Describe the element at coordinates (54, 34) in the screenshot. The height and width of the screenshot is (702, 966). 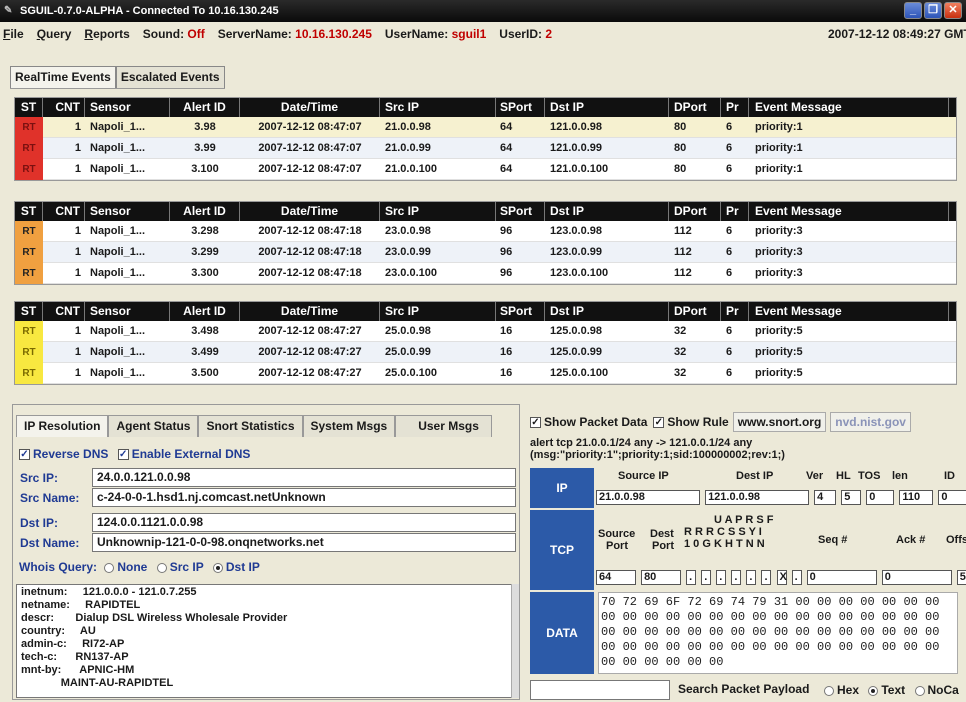
I see `menu-query: Query` at that location.